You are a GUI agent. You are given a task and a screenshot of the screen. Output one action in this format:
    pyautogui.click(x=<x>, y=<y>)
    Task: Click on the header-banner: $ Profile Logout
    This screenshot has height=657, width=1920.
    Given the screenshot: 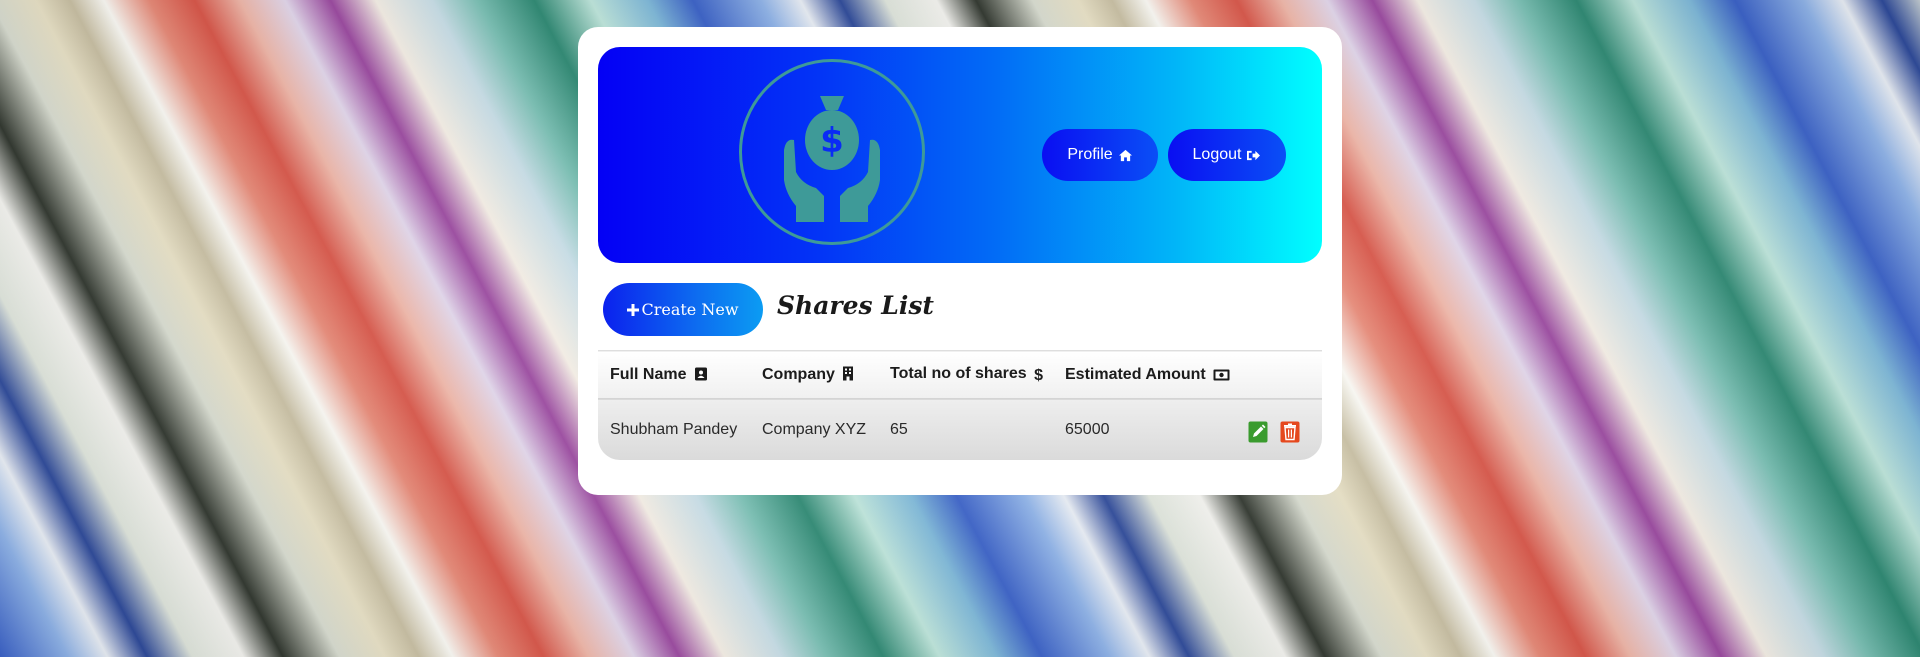 What is the action you would take?
    pyautogui.click(x=960, y=155)
    